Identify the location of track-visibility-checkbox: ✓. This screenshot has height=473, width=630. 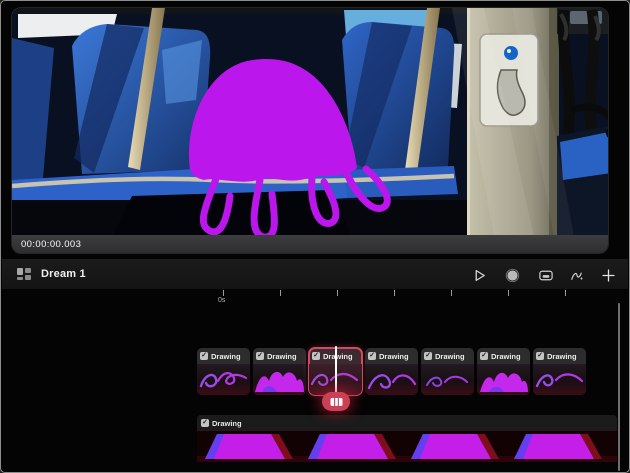
(205, 423).